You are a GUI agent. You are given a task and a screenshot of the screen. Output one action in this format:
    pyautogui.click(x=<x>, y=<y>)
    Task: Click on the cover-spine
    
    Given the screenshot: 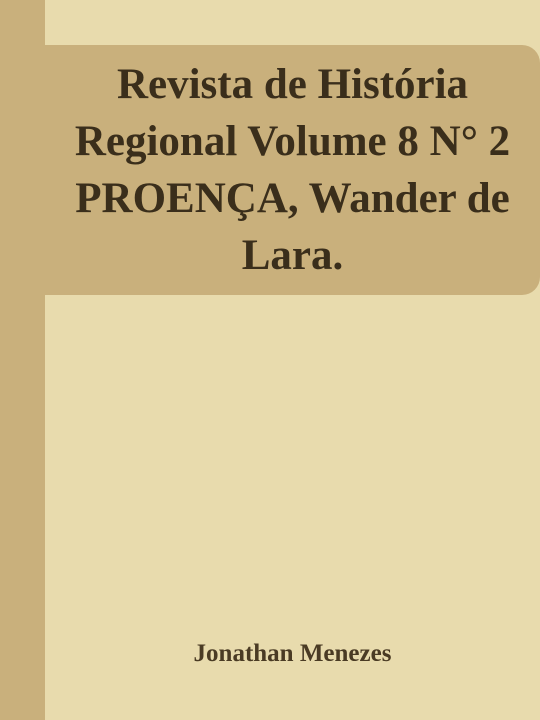 What is the action you would take?
    pyautogui.click(x=22, y=360)
    